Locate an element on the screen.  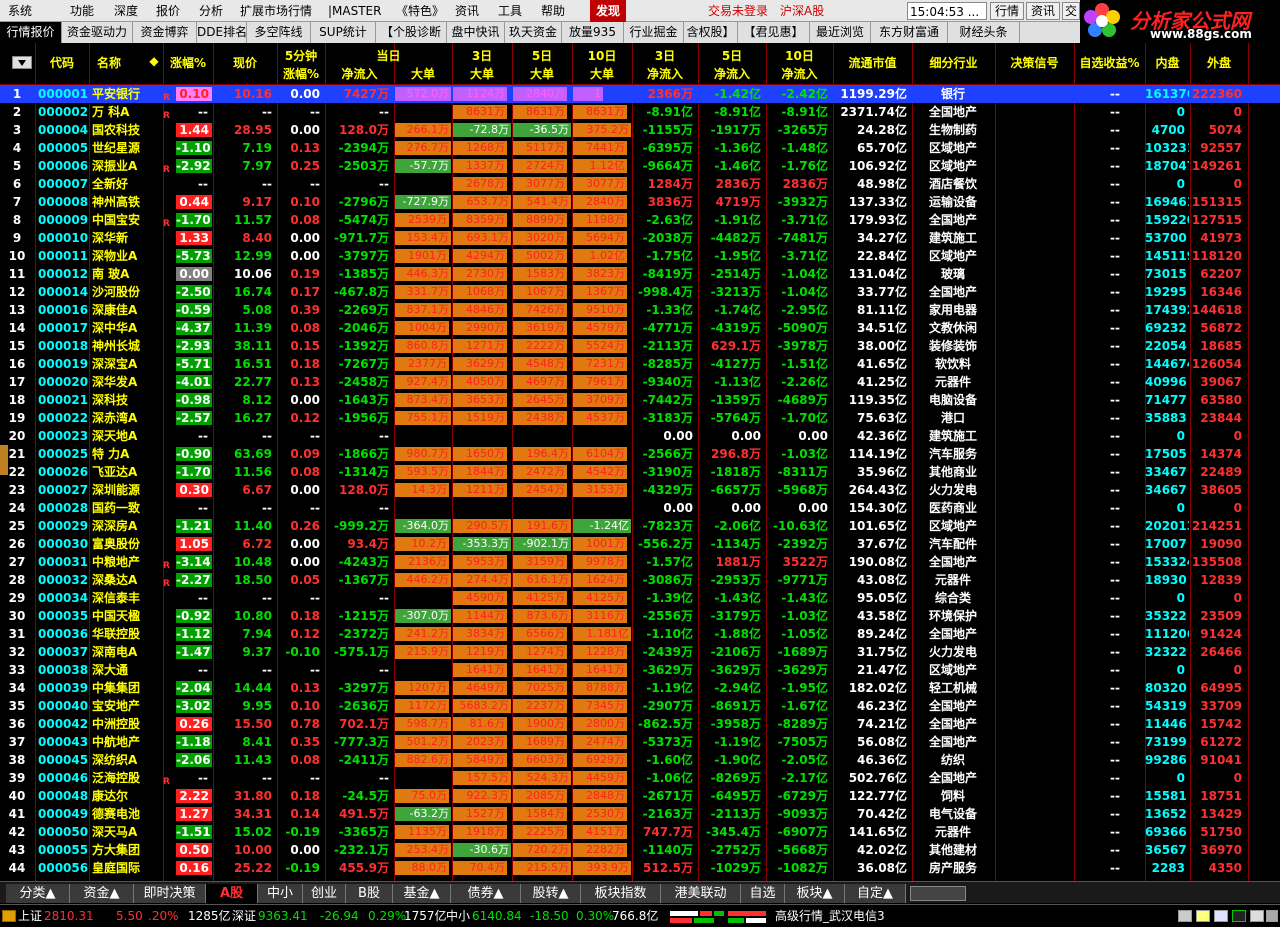
market-tab-10: 板块指数 is located at coordinates (621, 893).